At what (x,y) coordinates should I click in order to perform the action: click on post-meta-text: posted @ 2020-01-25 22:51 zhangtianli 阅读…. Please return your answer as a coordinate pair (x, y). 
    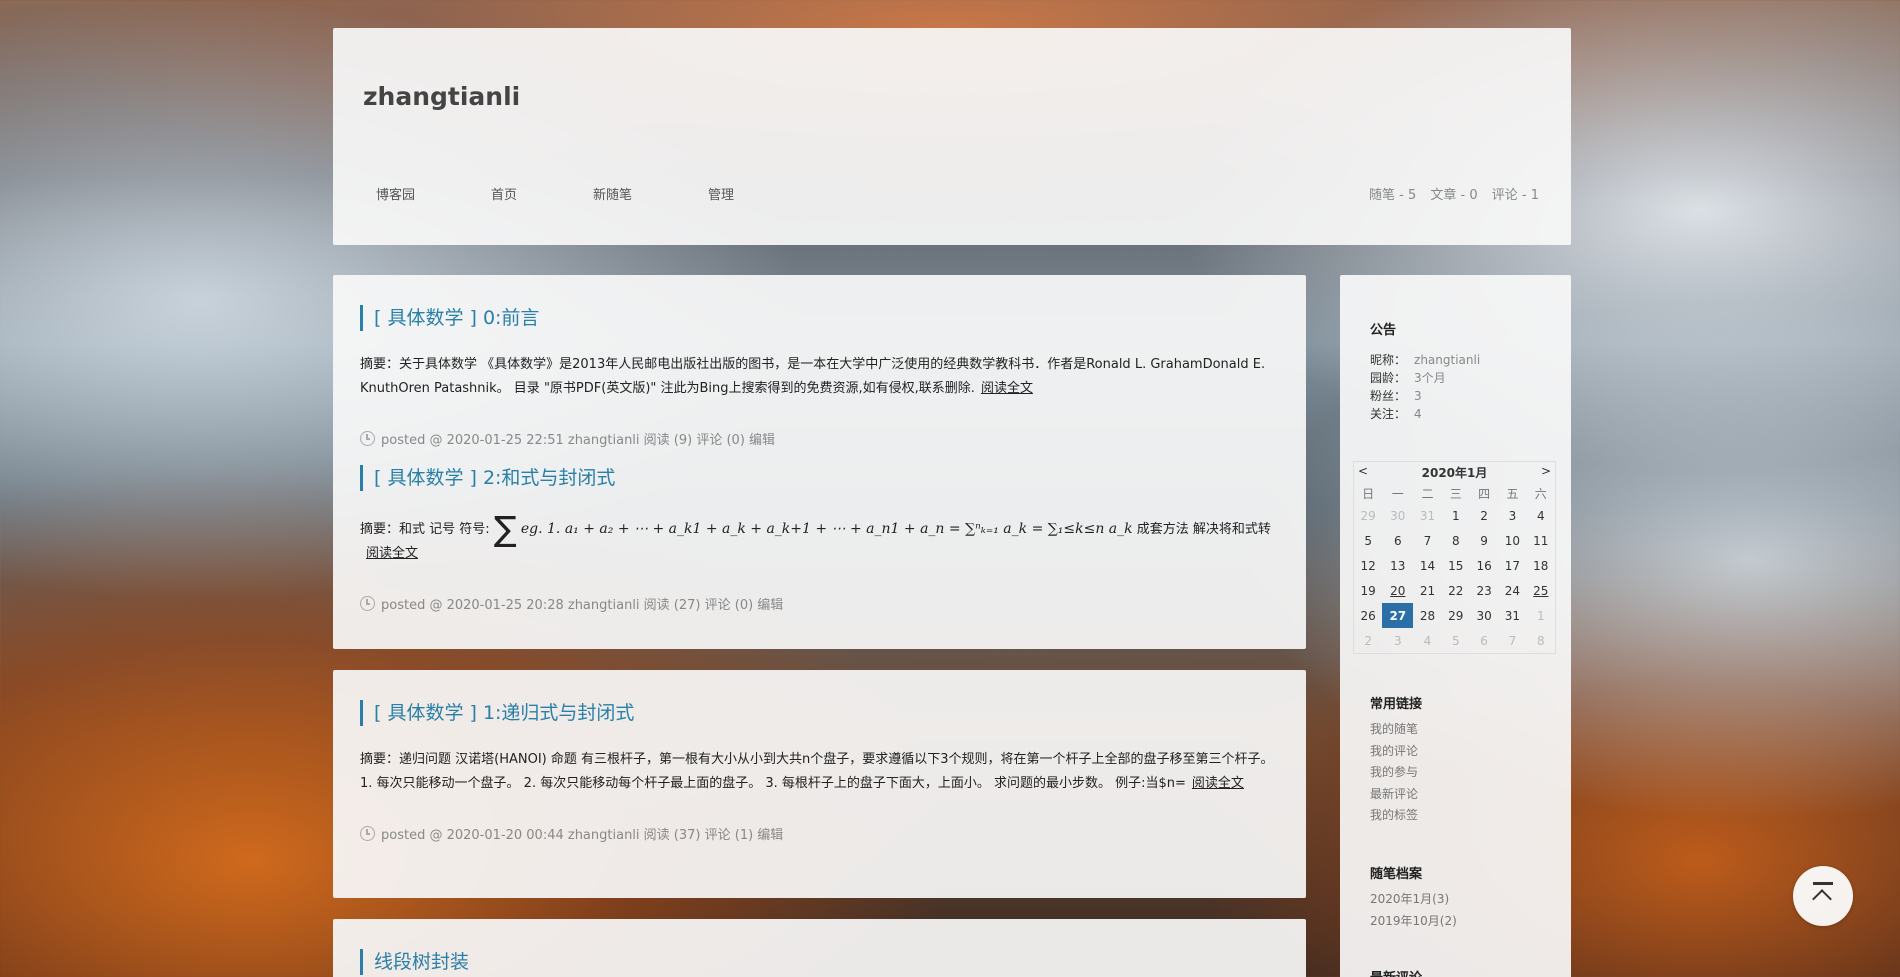
    Looking at the image, I should click on (578, 440).